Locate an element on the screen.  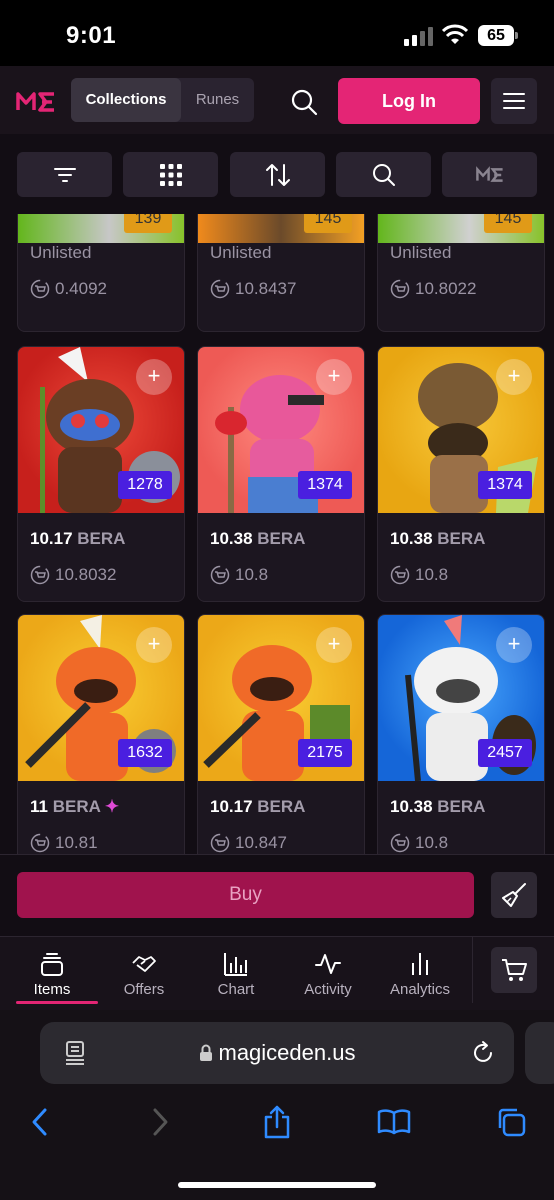
rank-badge: 2175 is located at coordinates (325, 753).